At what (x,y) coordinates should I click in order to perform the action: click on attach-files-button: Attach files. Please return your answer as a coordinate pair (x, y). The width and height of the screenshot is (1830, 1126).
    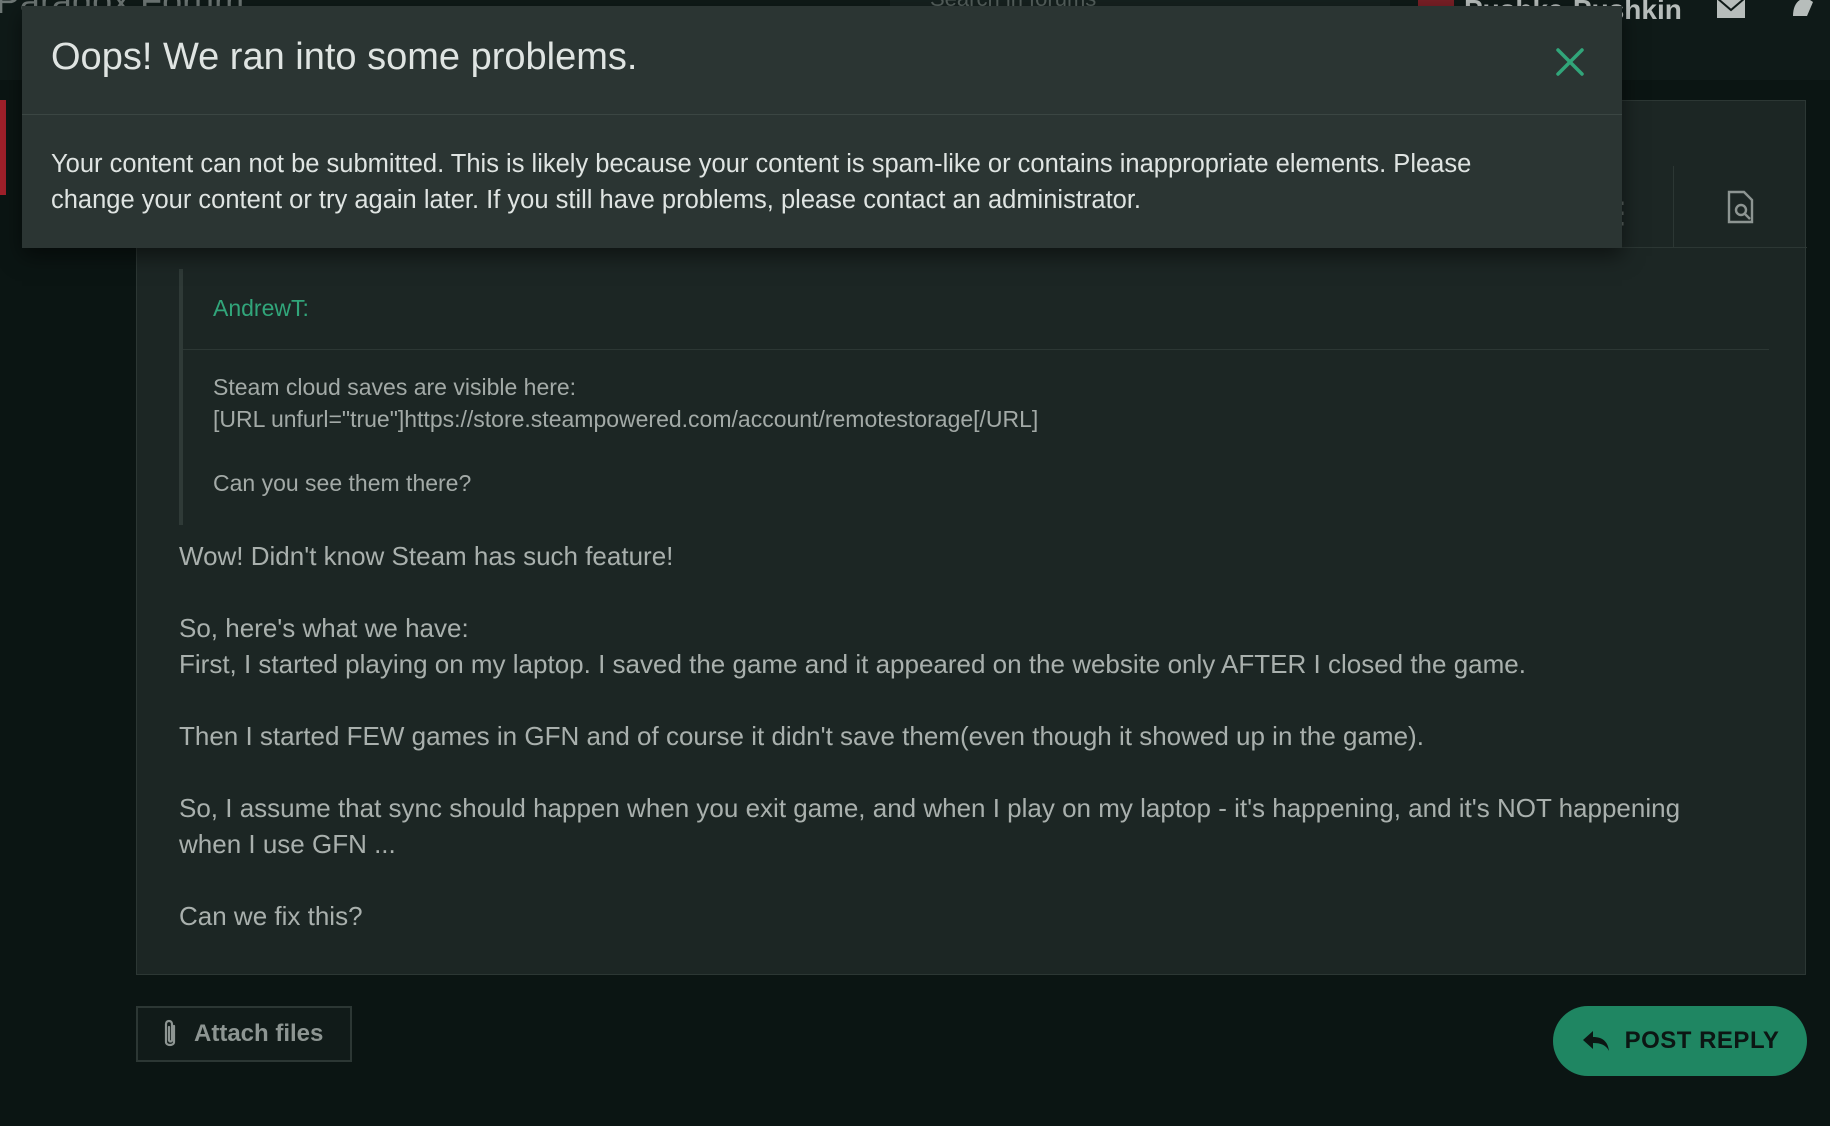
    Looking at the image, I should click on (244, 1034).